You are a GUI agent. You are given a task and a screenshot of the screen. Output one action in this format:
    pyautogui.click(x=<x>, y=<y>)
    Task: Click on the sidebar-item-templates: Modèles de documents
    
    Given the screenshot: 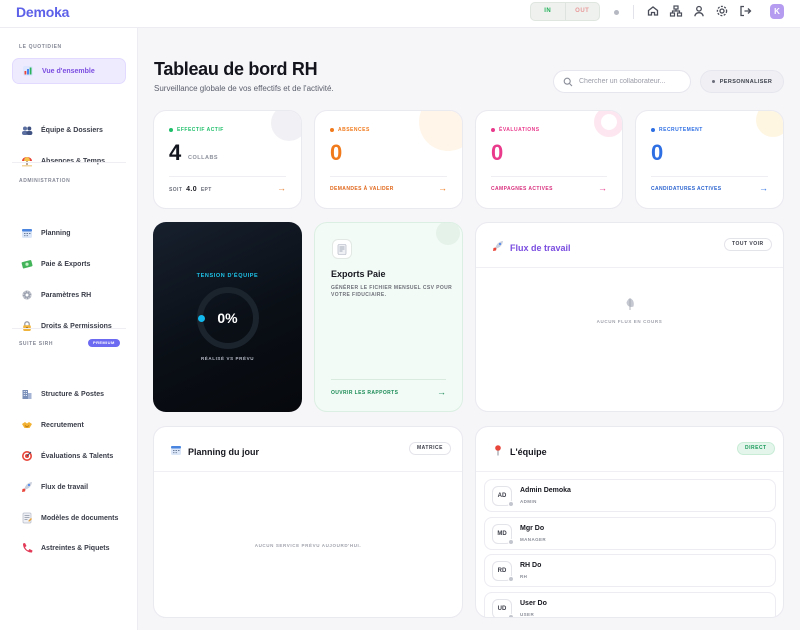 What is the action you would take?
    pyautogui.click(x=69, y=518)
    